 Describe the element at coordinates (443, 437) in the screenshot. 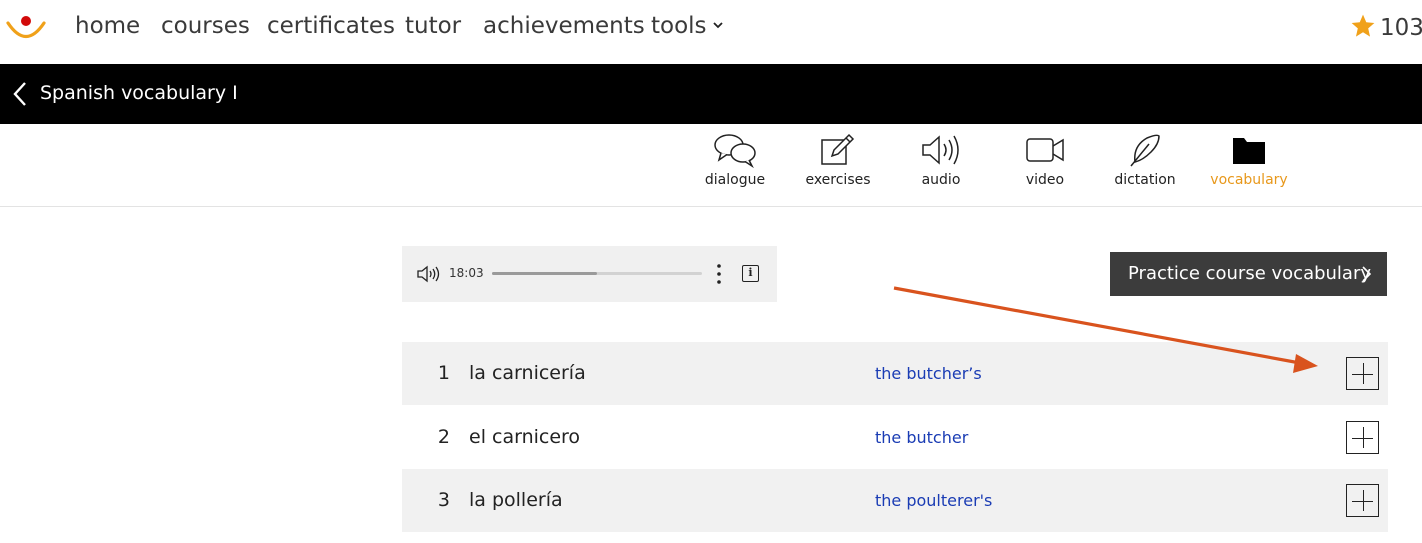

I see `vocab-number: 2` at that location.